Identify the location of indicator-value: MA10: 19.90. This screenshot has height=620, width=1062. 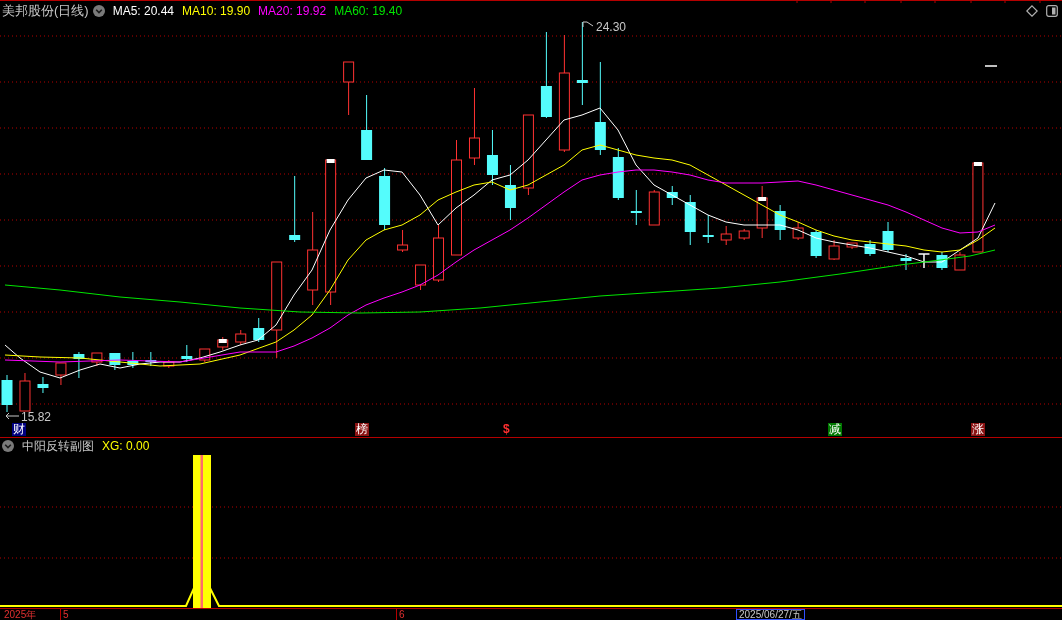
(216, 11).